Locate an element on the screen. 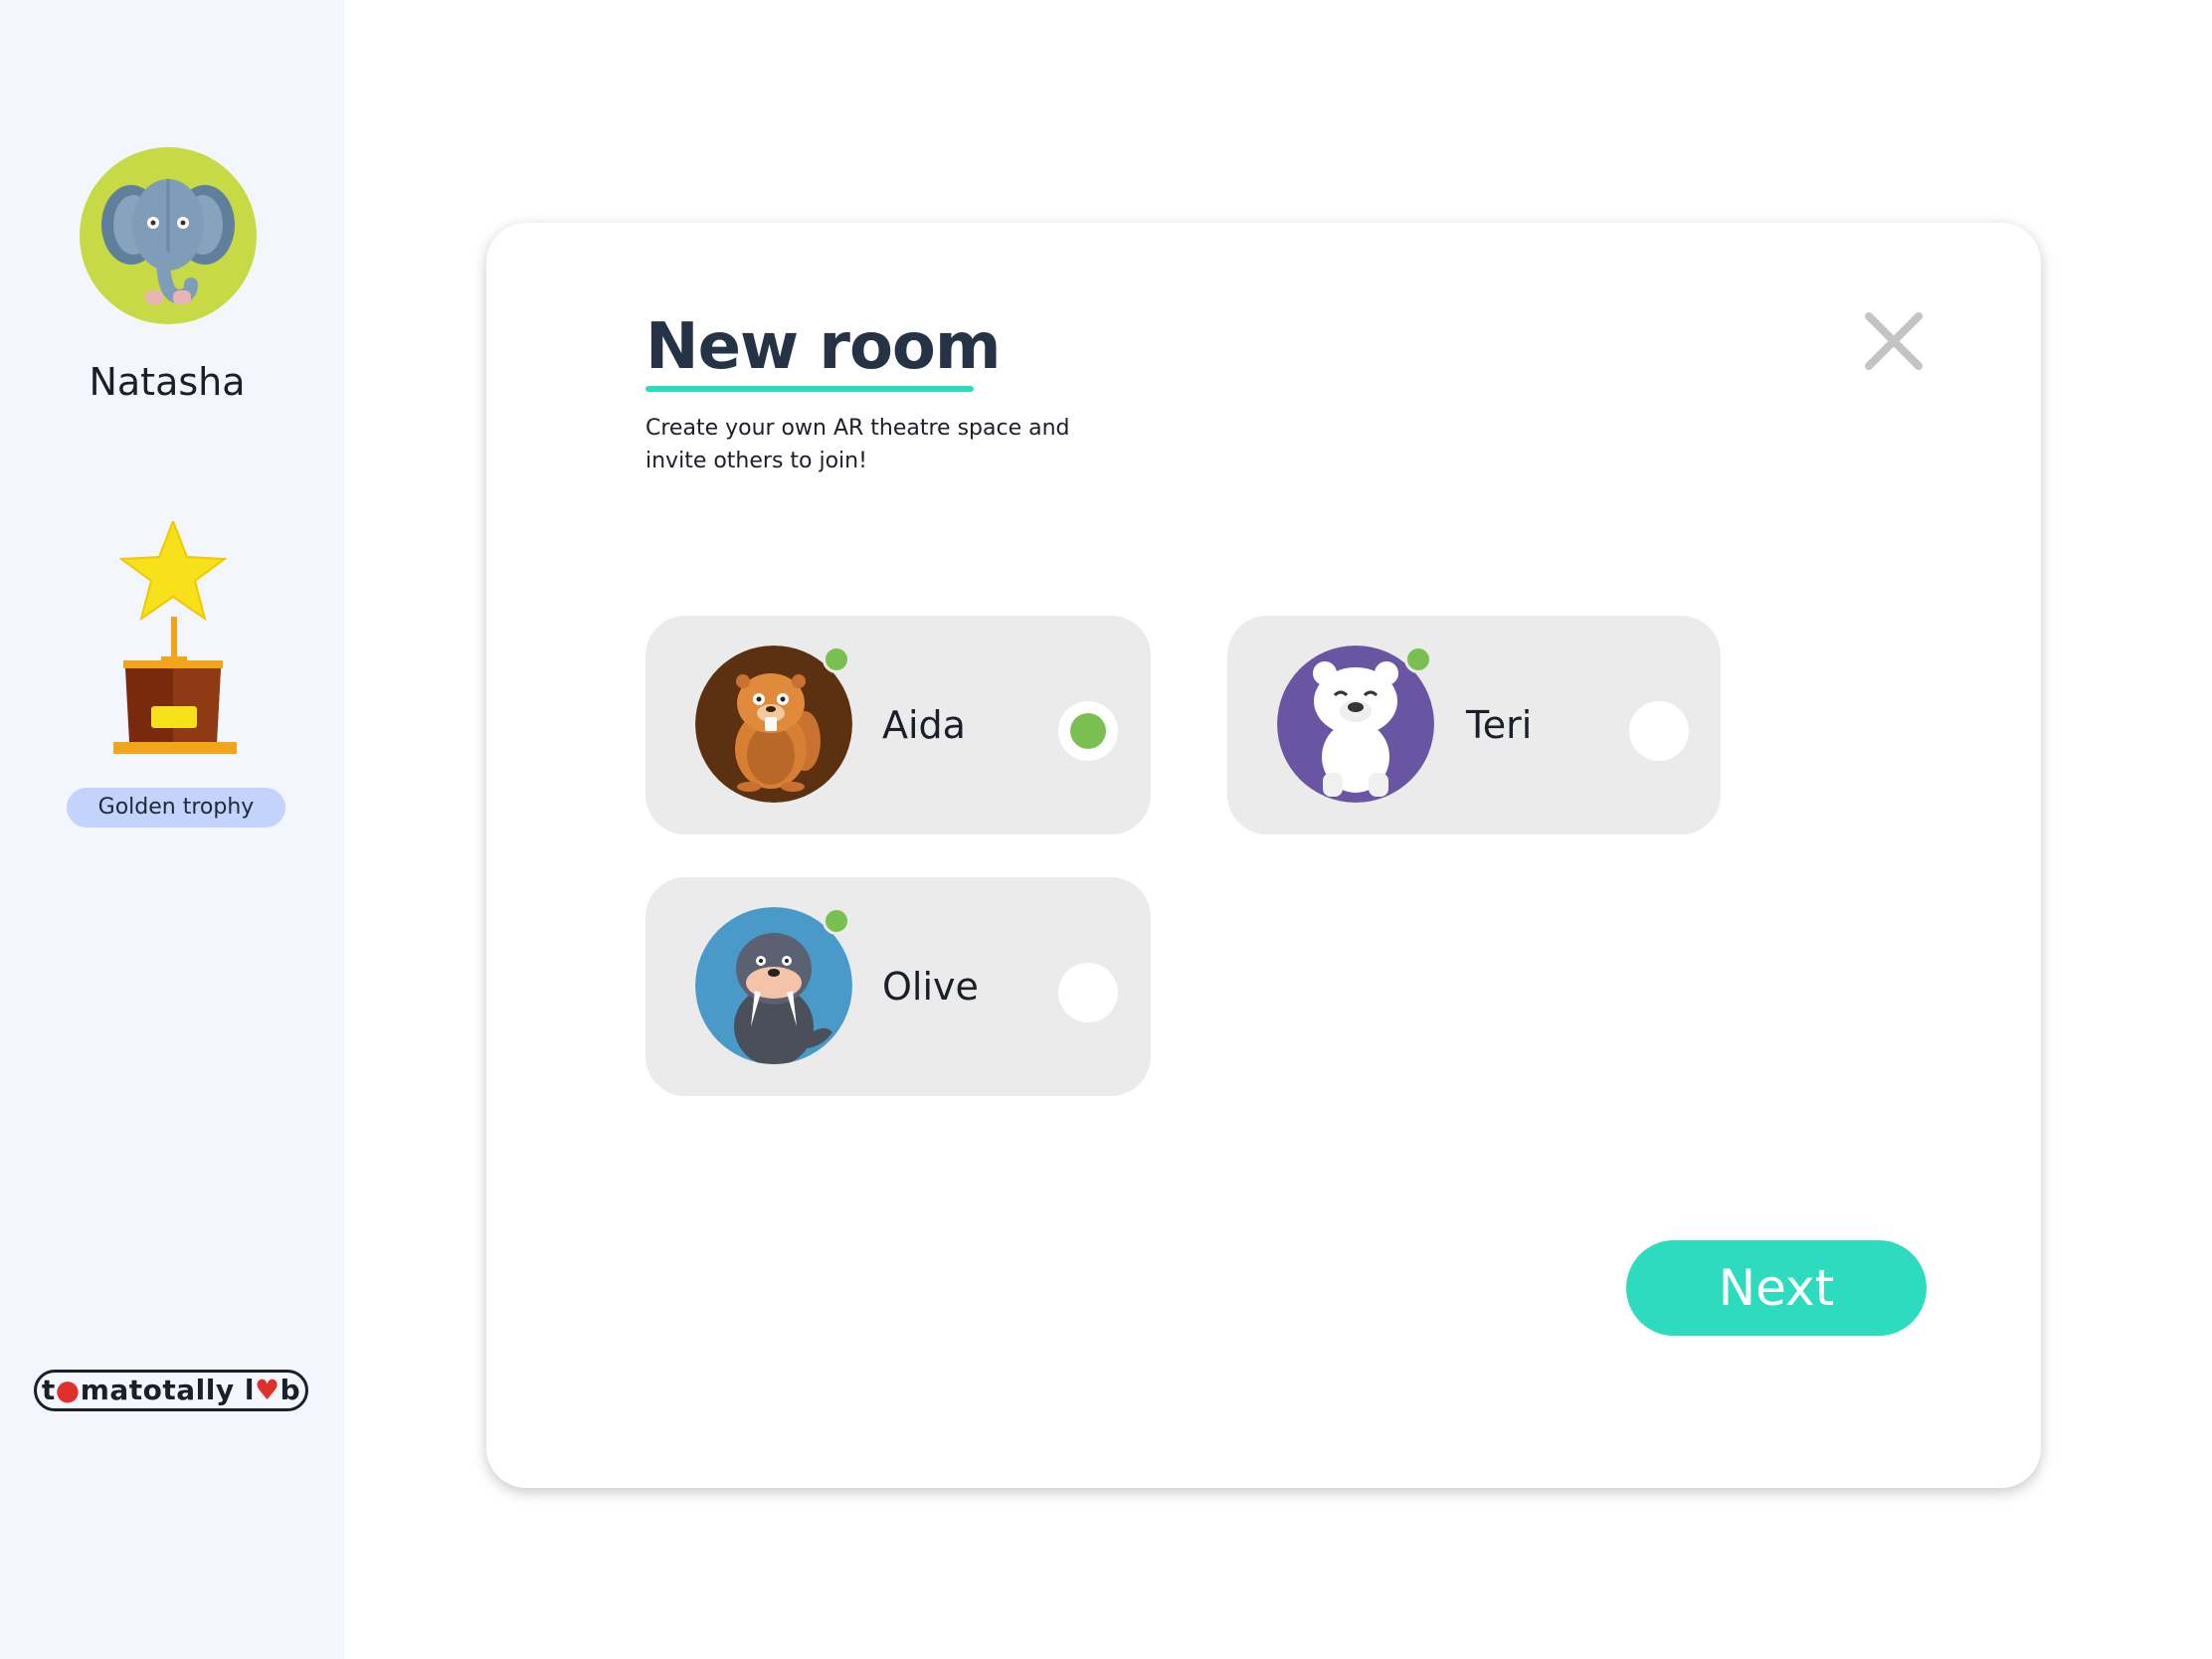 This screenshot has width=2212, height=1659. elephant-icon is located at coordinates (168, 235).